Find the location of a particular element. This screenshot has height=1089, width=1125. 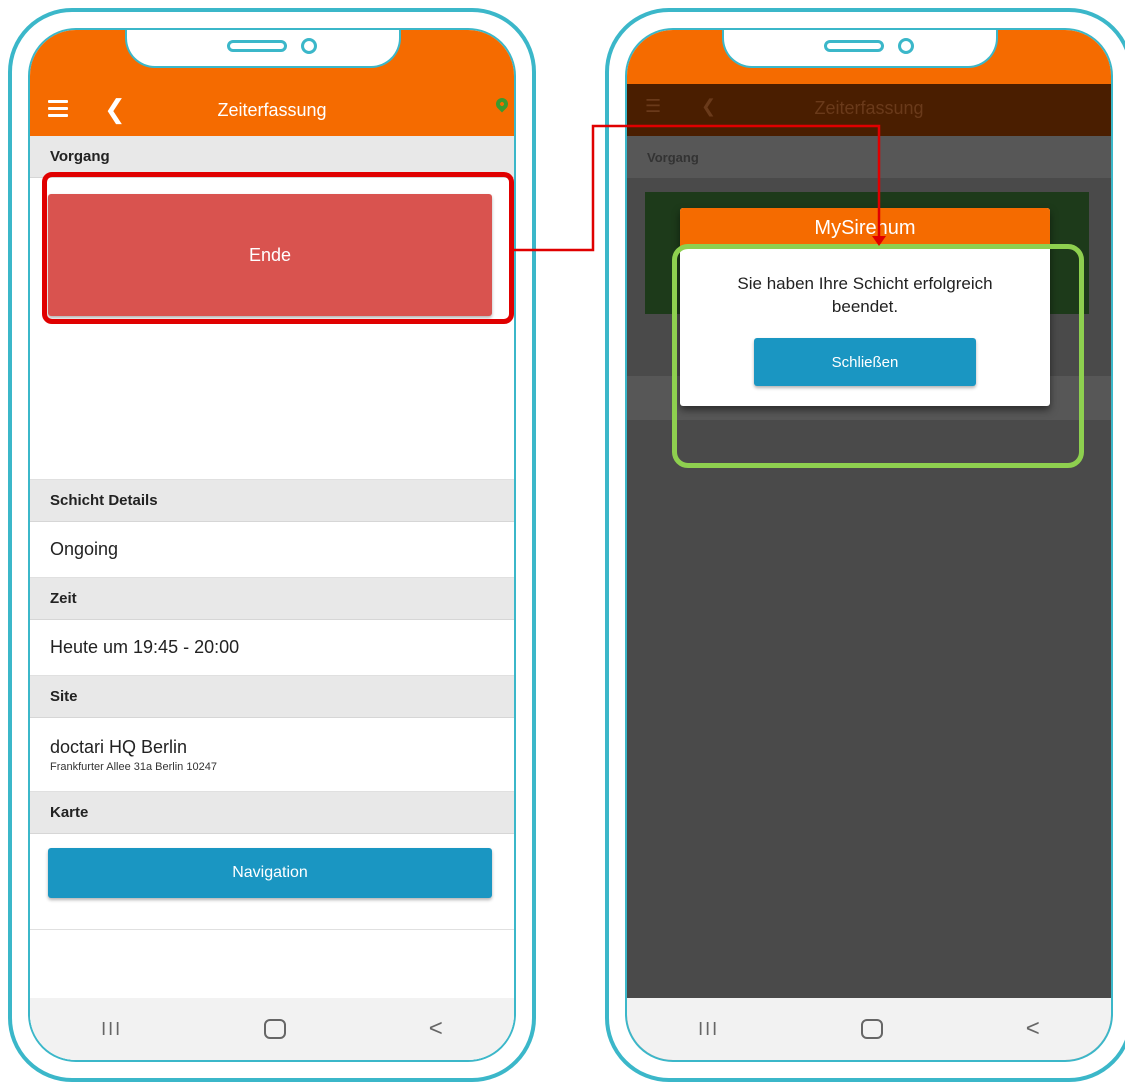

menu-icon is located at coordinates (58, 109).